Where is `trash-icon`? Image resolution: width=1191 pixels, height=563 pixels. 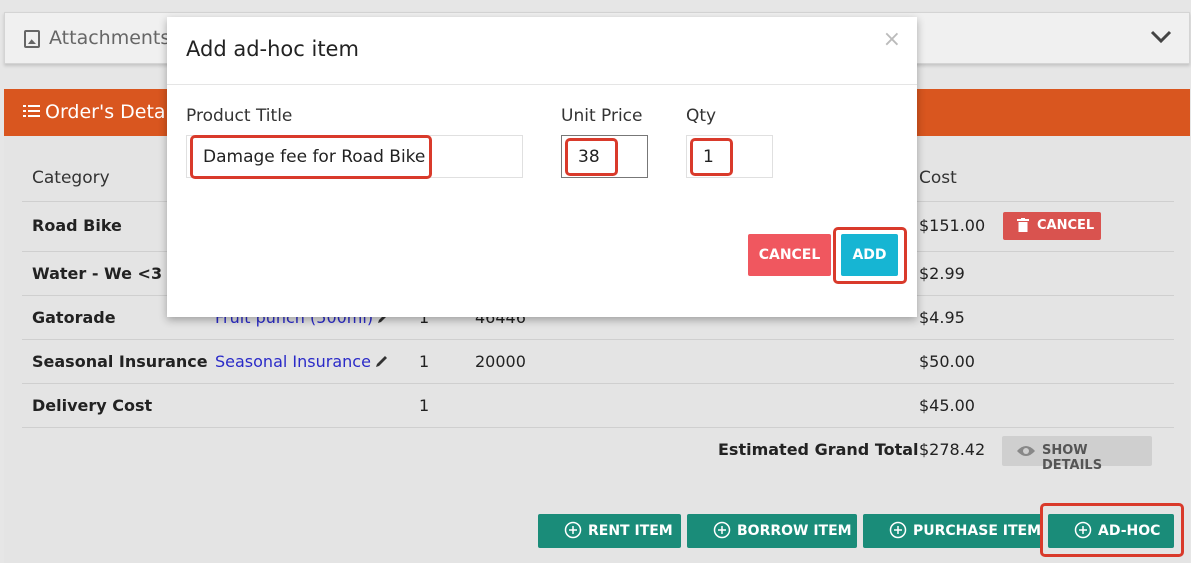 trash-icon is located at coordinates (1023, 225).